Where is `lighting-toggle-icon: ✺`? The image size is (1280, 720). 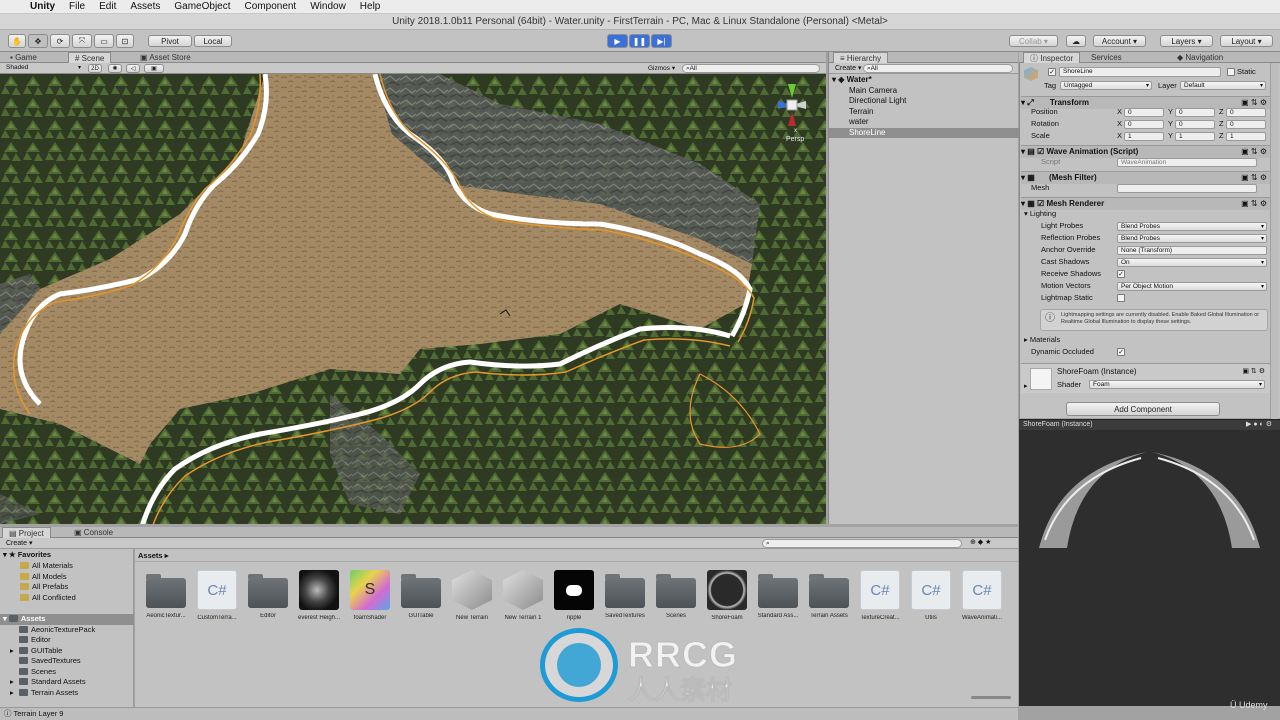 lighting-toggle-icon: ✺ is located at coordinates (115, 68).